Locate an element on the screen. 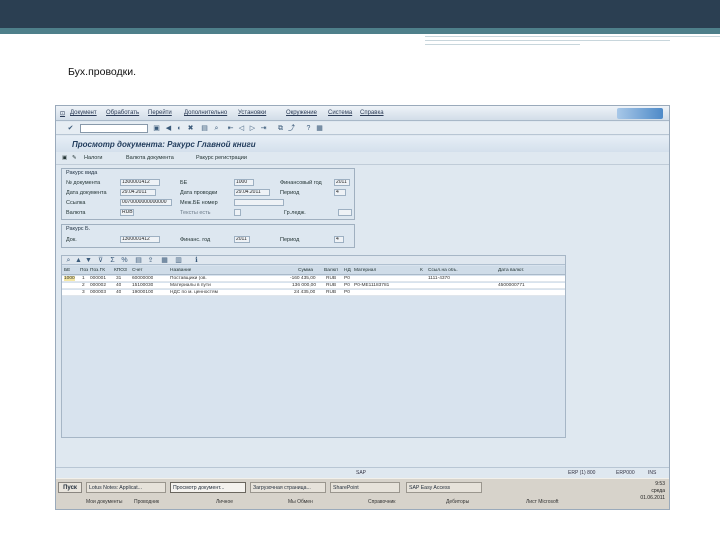 The width and height of the screenshot is (720, 540). slide-header-stripe is located at coordinates (360, 31).